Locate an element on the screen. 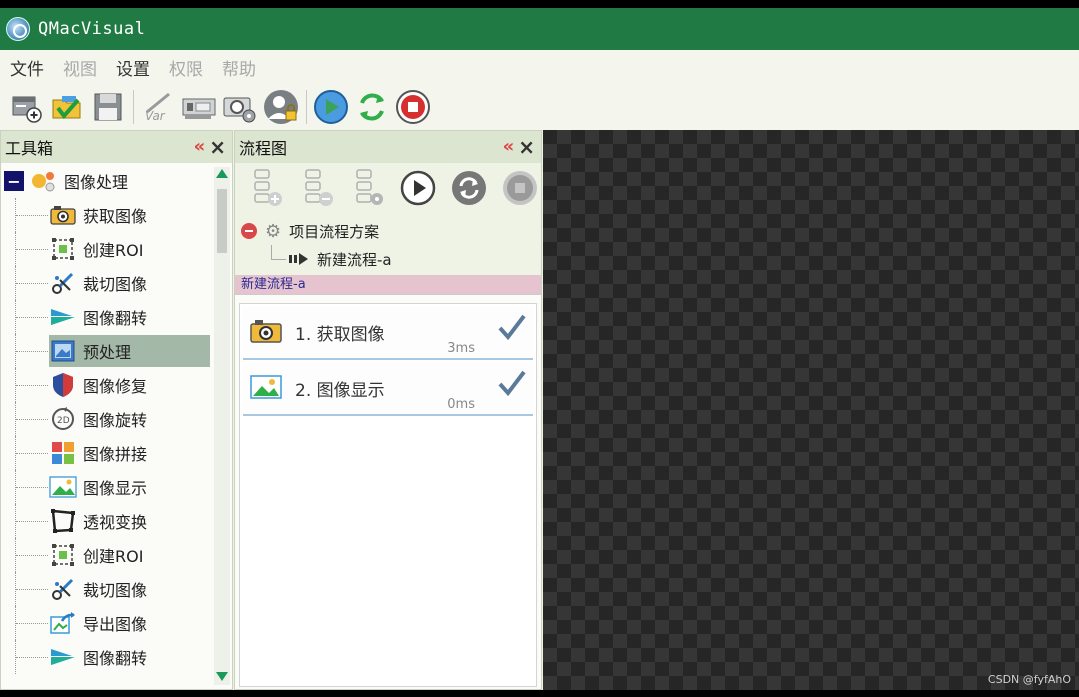  new-solution-button is located at coordinates (26, 107).